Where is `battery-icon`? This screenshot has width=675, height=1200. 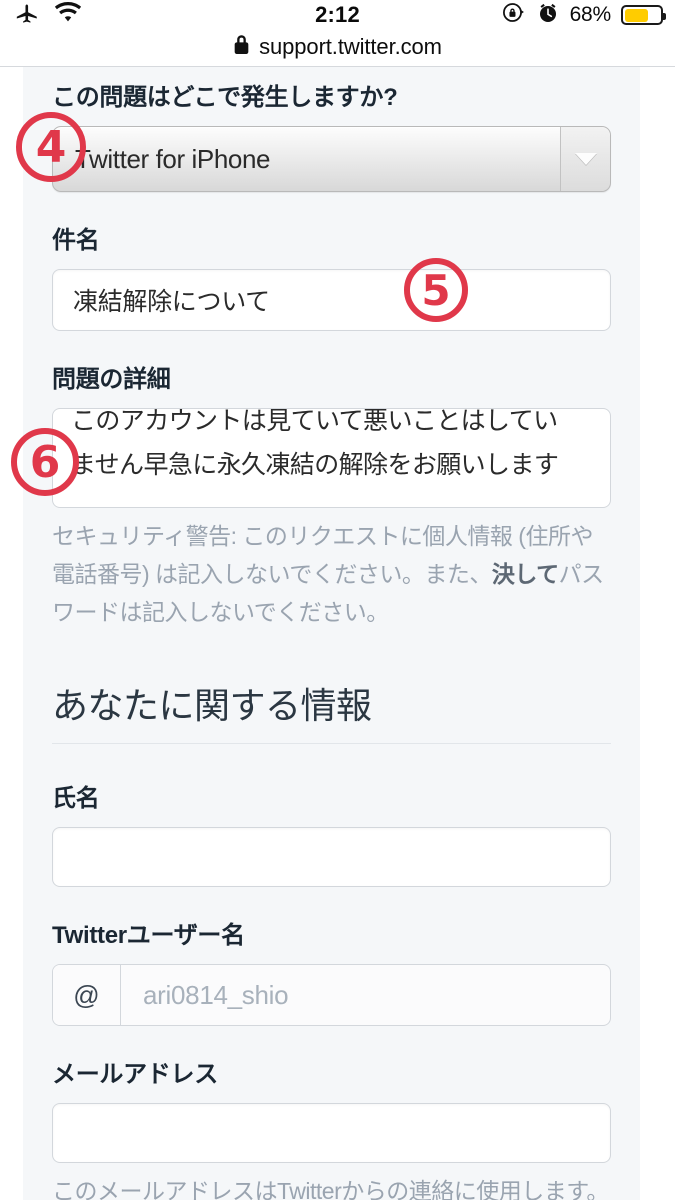 battery-icon is located at coordinates (643, 15).